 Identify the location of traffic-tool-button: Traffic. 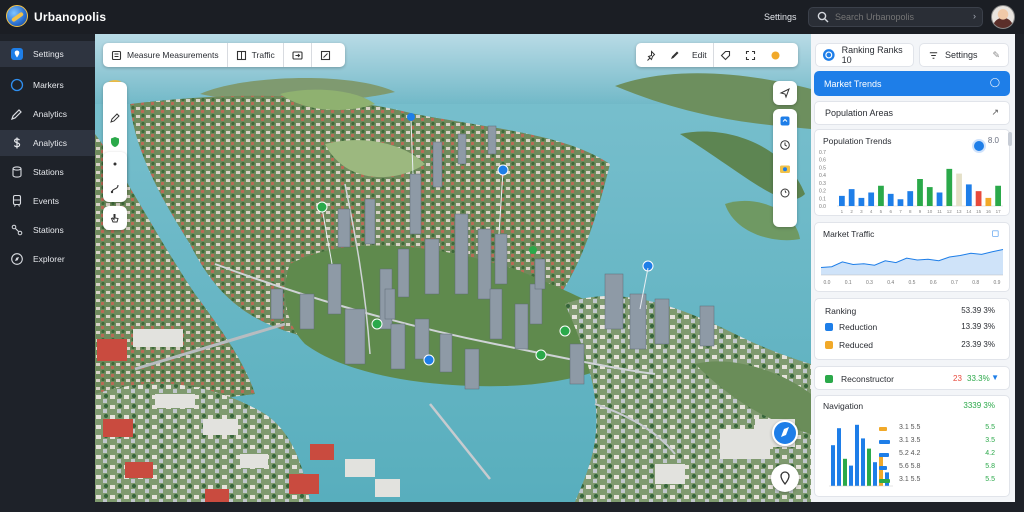
(256, 55).